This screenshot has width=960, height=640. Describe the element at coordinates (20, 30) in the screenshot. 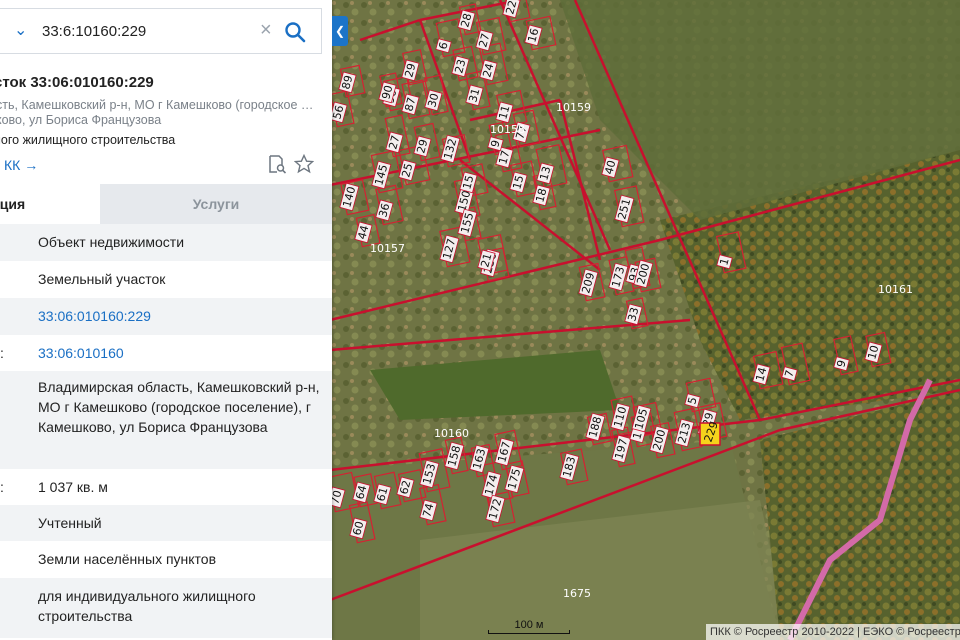

I see `chevron-down-icon: ⌄` at that location.